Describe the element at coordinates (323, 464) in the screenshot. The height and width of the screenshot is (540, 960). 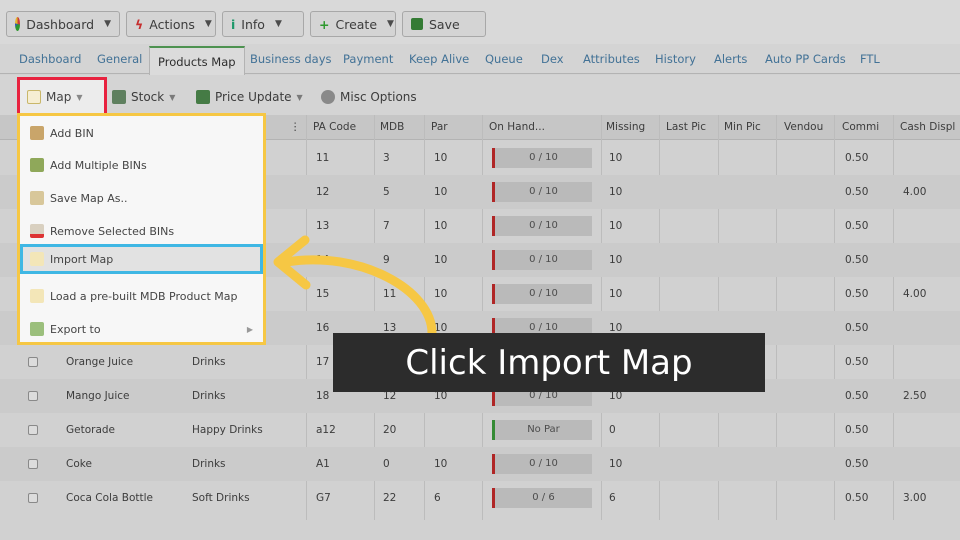
I see `cell-pa-code: A1` at that location.